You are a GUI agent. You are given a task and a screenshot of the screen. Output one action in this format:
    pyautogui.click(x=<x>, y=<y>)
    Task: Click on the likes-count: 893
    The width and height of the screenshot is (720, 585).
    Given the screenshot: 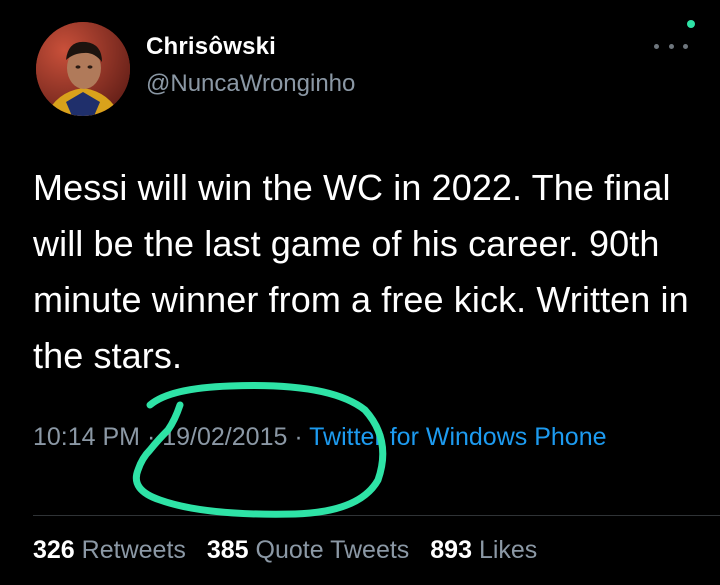 What is the action you would take?
    pyautogui.click(x=451, y=550)
    